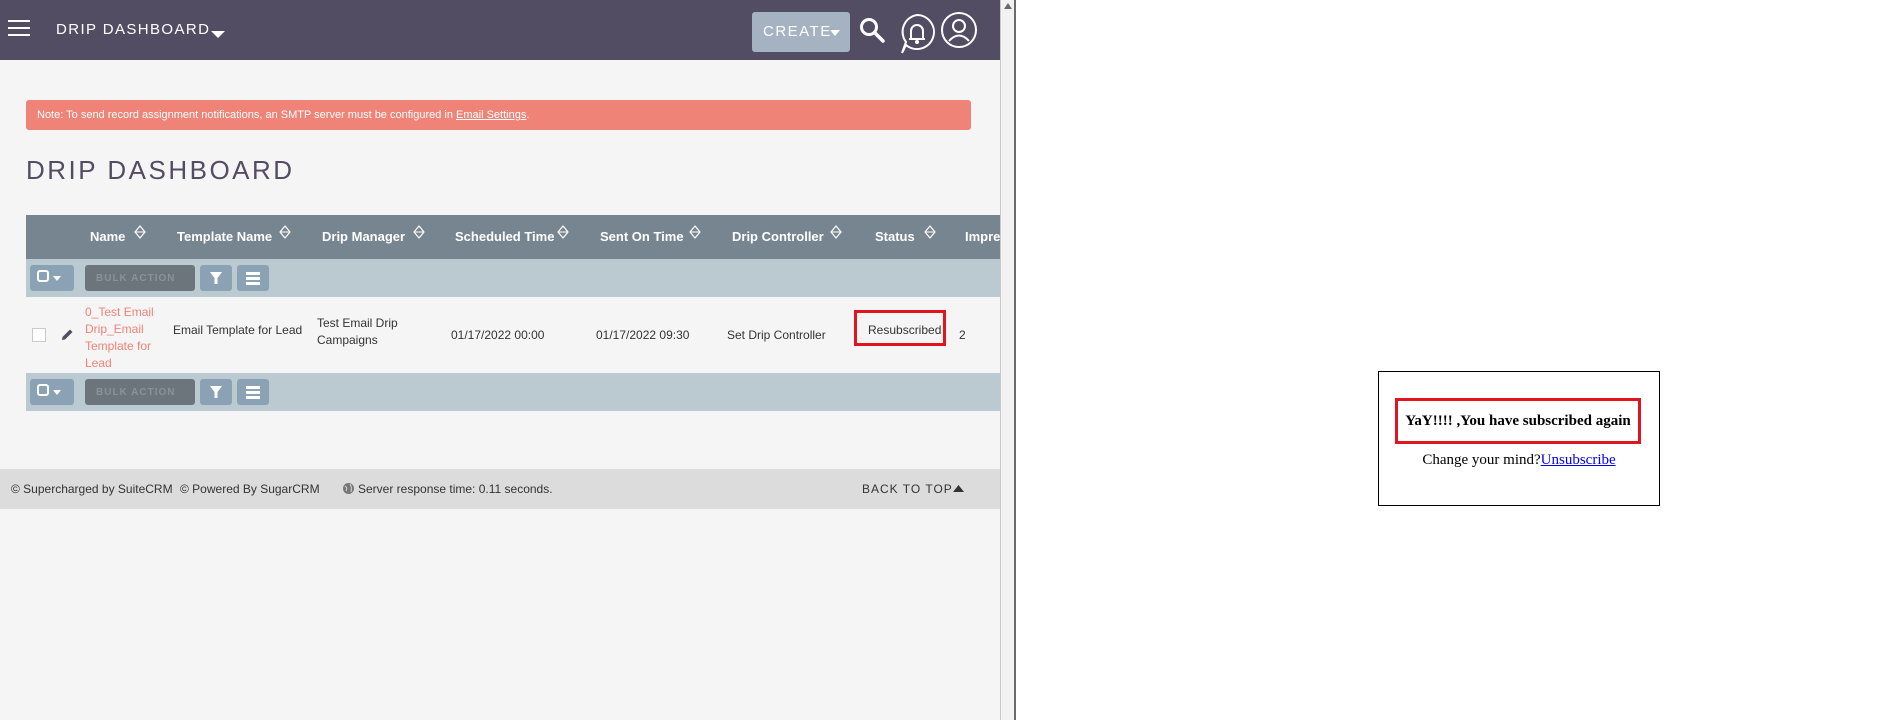  What do you see at coordinates (905, 330) in the screenshot?
I see `status-cell: Resubscribed` at bounding box center [905, 330].